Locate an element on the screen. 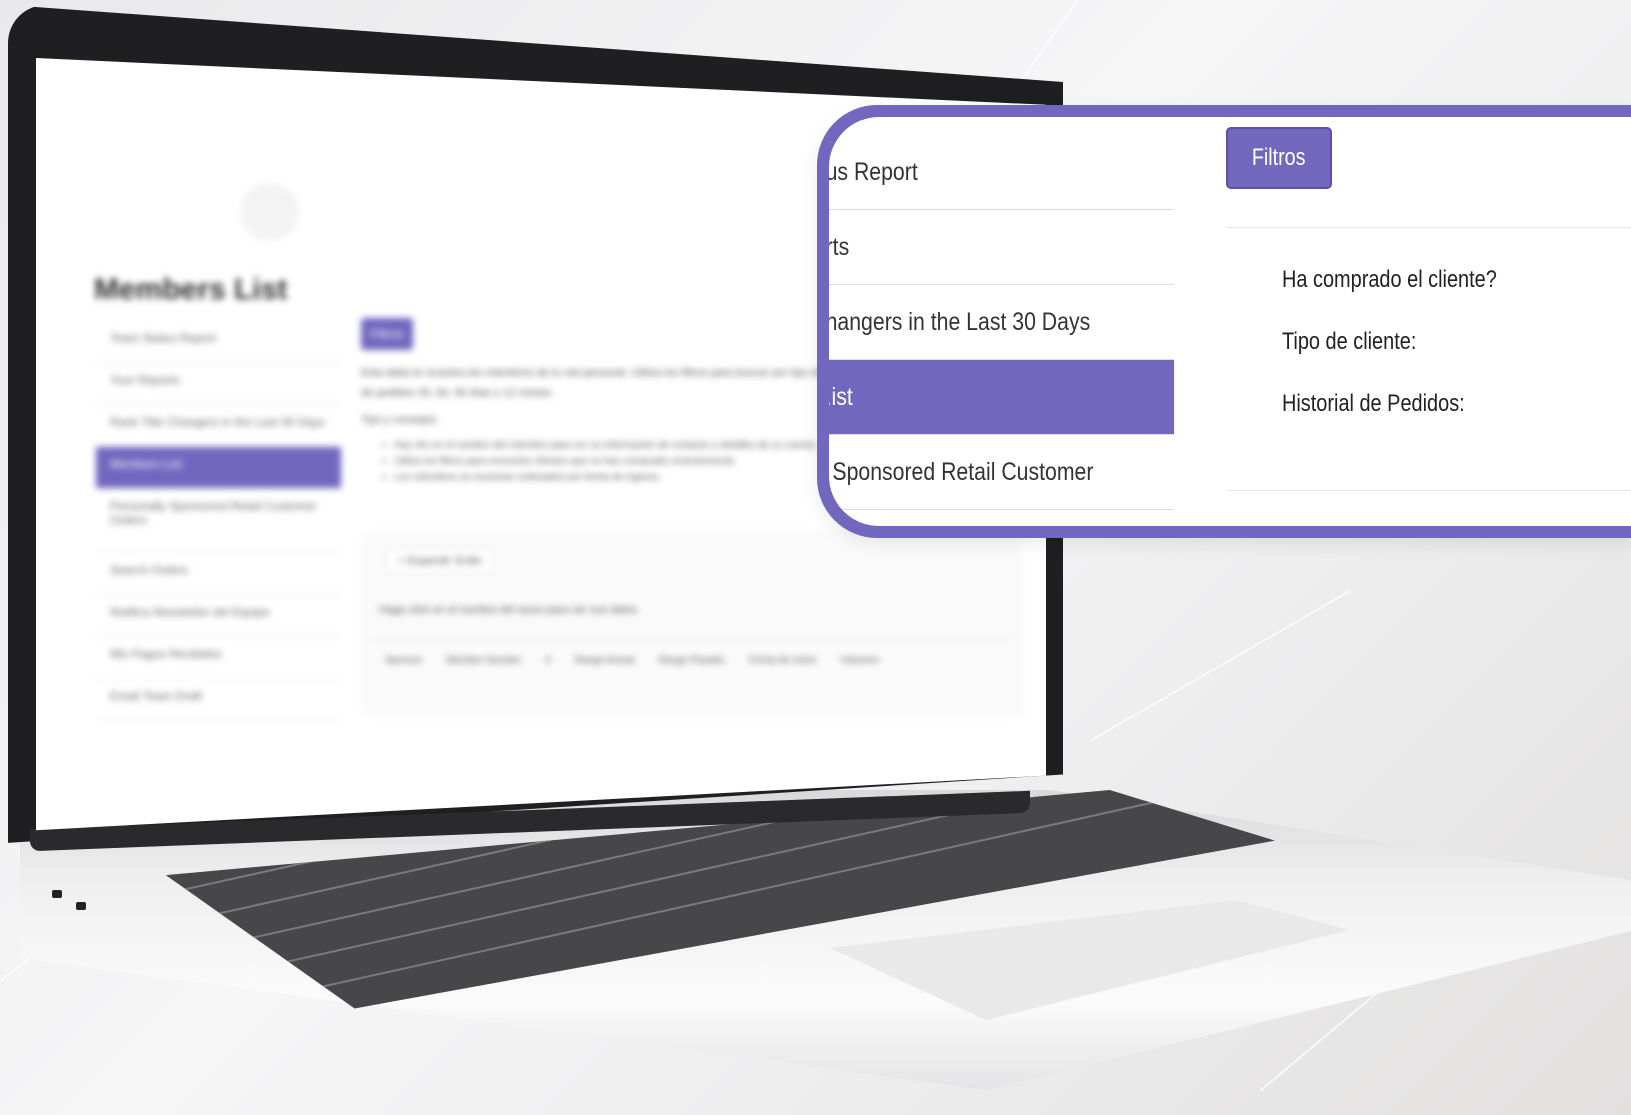 Image resolution: width=1631 pixels, height=1115 pixels. sidebar-item-label: hangers in the Last 30 Days is located at coordinates (960, 321).